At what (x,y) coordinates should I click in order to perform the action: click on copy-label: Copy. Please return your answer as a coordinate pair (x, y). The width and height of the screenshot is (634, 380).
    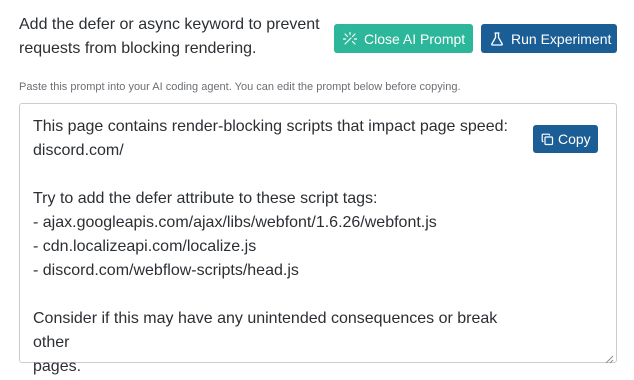
    Looking at the image, I should click on (574, 139).